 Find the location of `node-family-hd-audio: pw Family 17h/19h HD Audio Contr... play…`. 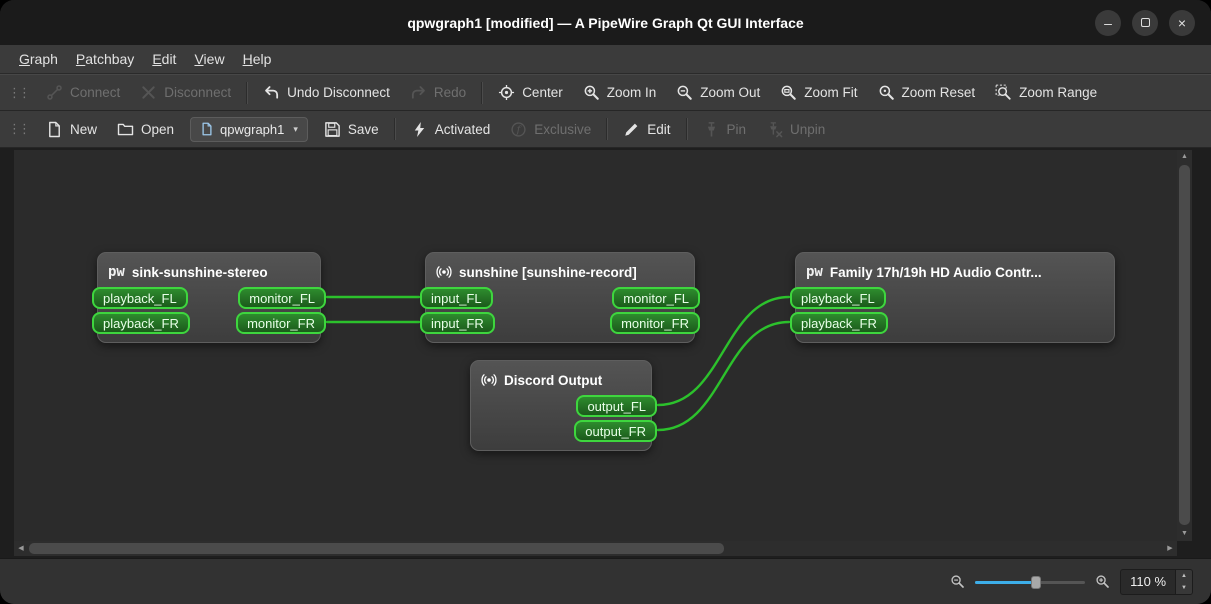

node-family-hd-audio: pw Family 17h/19h HD Audio Contr... play… is located at coordinates (952, 297).